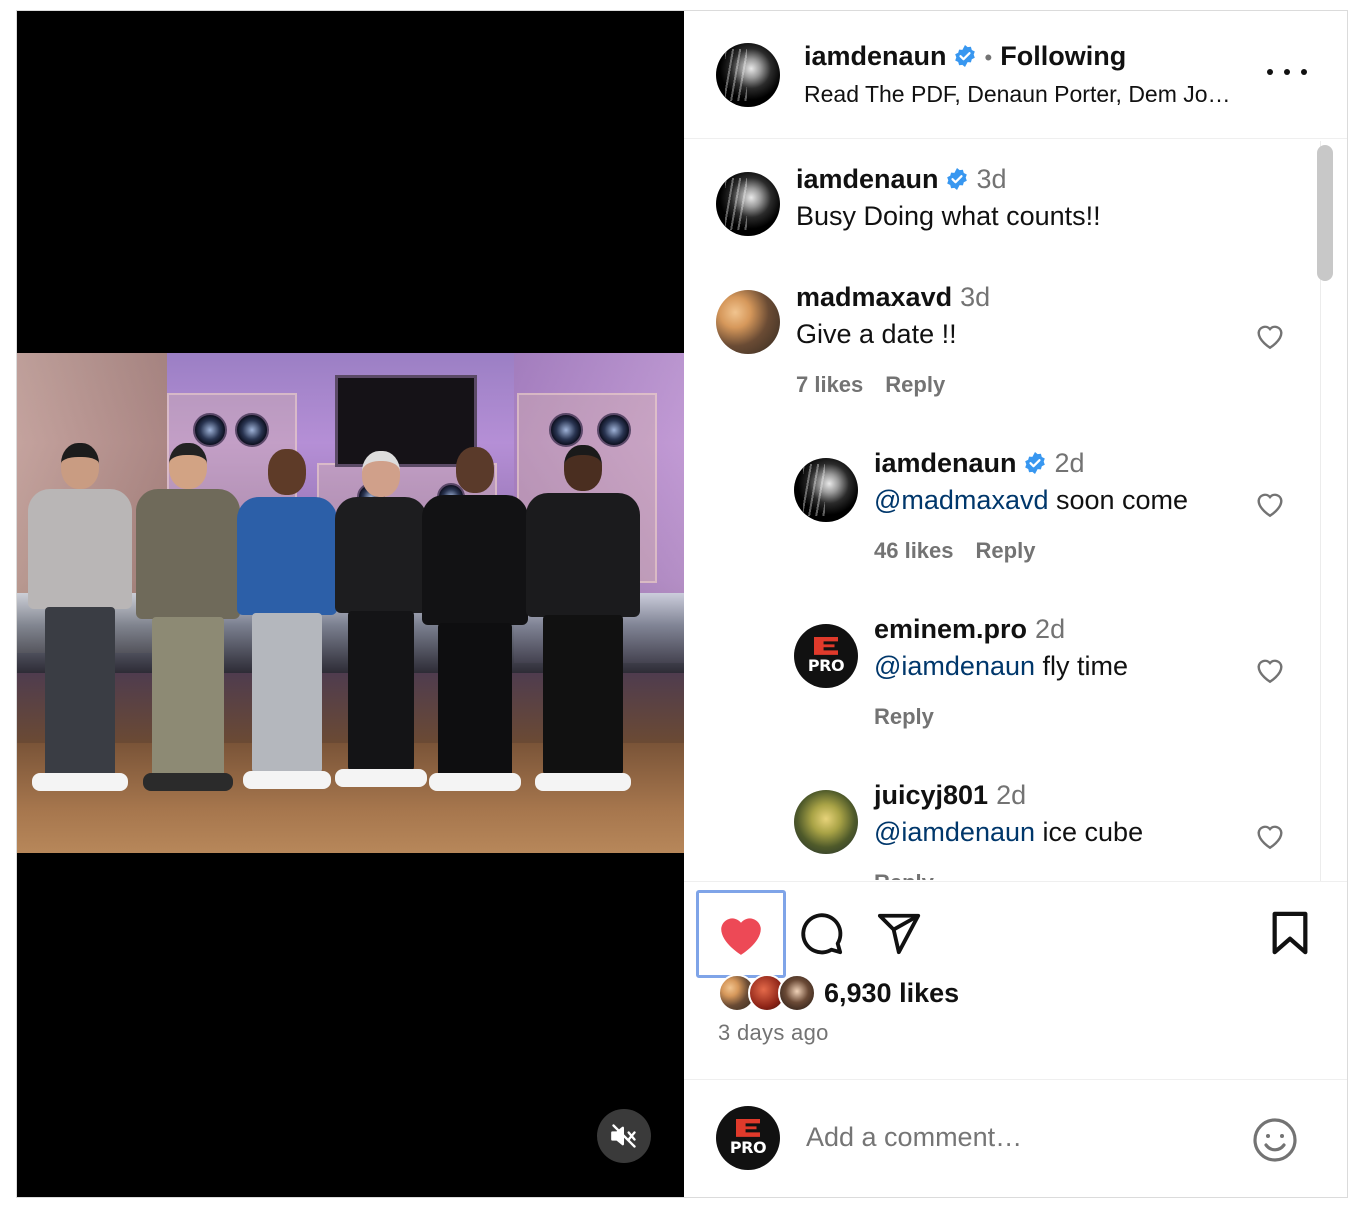 The image size is (1362, 1210). Describe the element at coordinates (821, 933) in the screenshot. I see `comment-icon` at that location.